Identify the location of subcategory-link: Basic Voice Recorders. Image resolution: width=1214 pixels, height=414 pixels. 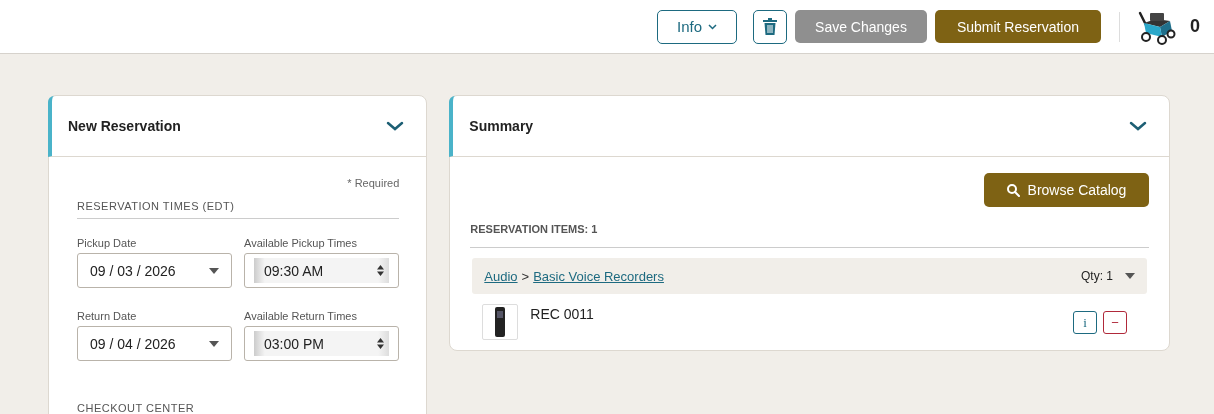
(598, 276).